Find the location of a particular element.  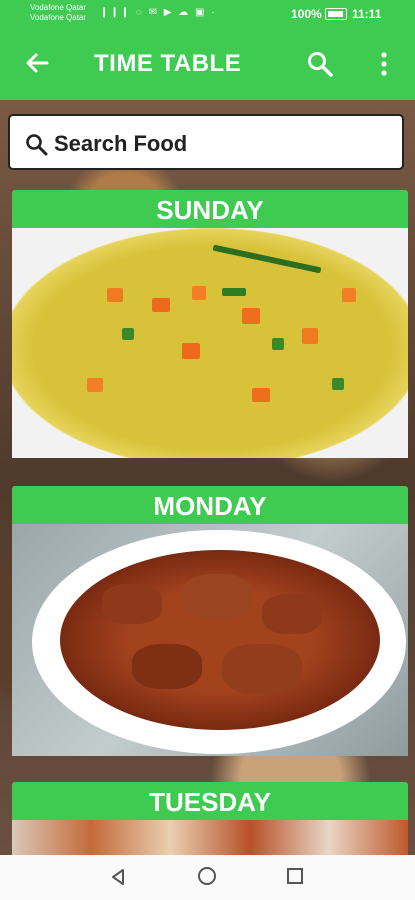

status-icons: ❙❙❙ ◌ ✉ ▶ ☁ ▣ · is located at coordinates (158, 12).